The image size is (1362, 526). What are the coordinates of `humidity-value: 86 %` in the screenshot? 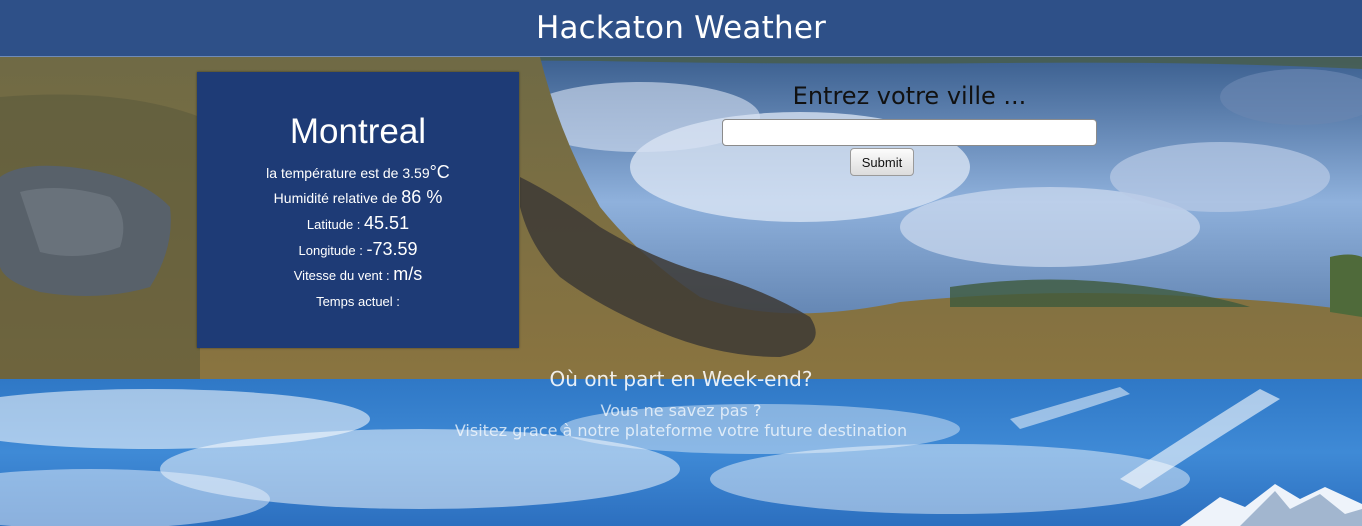 It's located at (422, 197).